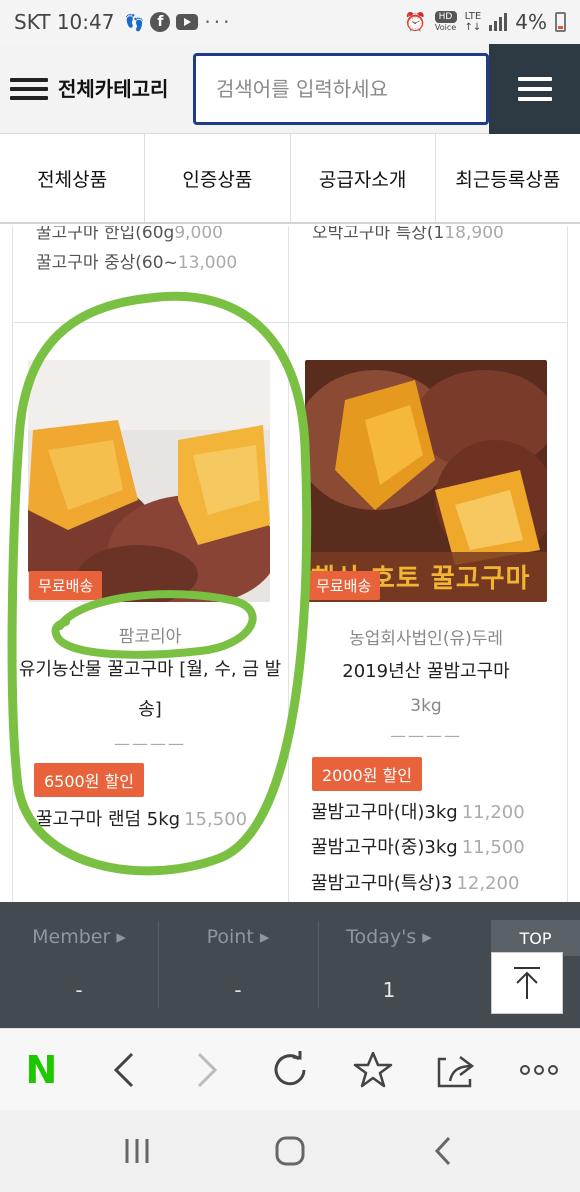 Image resolution: width=580 pixels, height=1192 pixels. What do you see at coordinates (79, 990) in the screenshot?
I see `member-value: -` at bounding box center [79, 990].